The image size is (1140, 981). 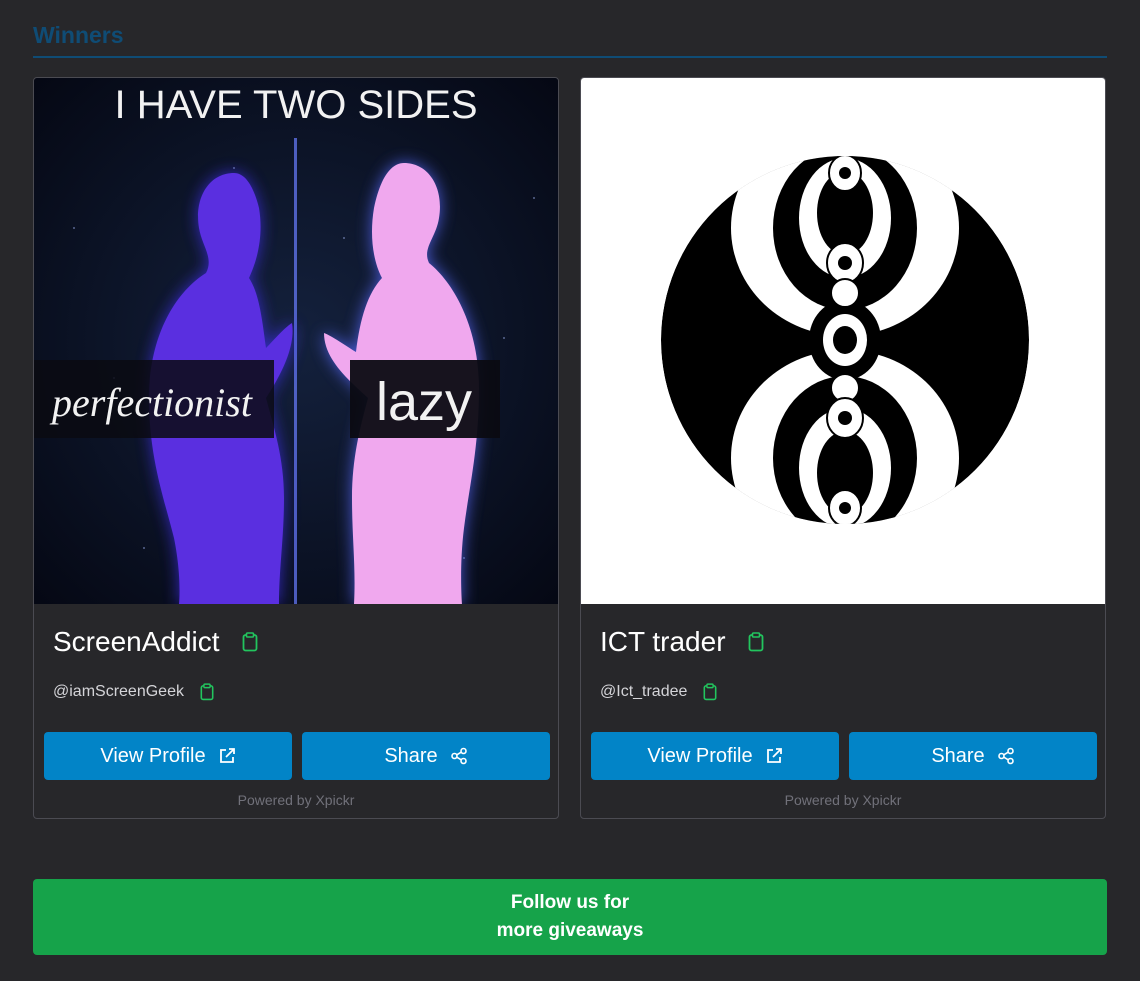 What do you see at coordinates (644, 691) in the screenshot?
I see `winner-handle: @Ict_tradee` at bounding box center [644, 691].